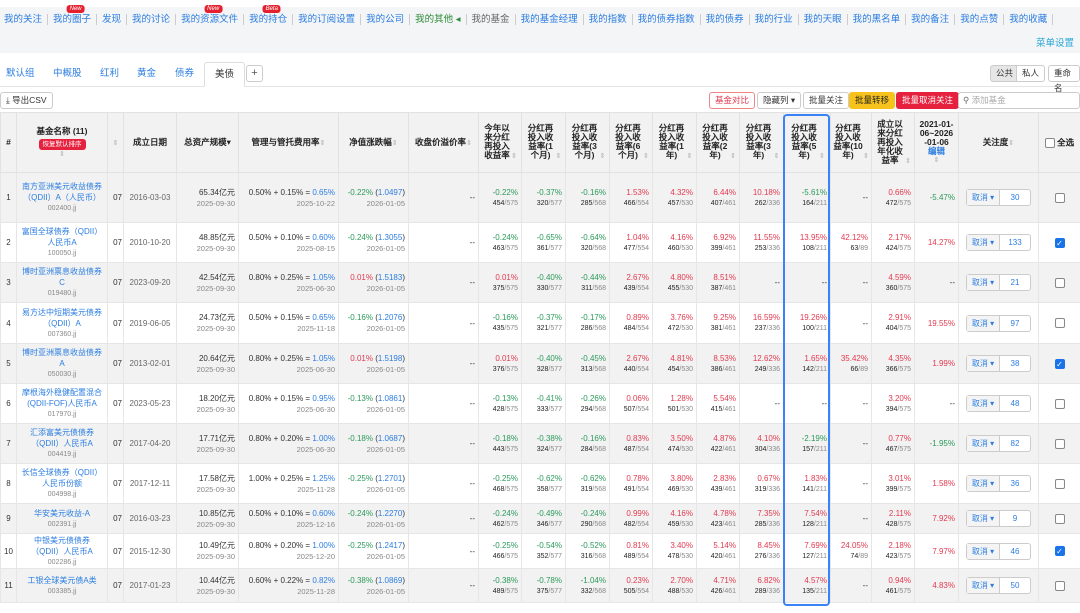  What do you see at coordinates (1019, 100) in the screenshot?
I see `add-fund-search: ⚲ 添加基金` at bounding box center [1019, 100].